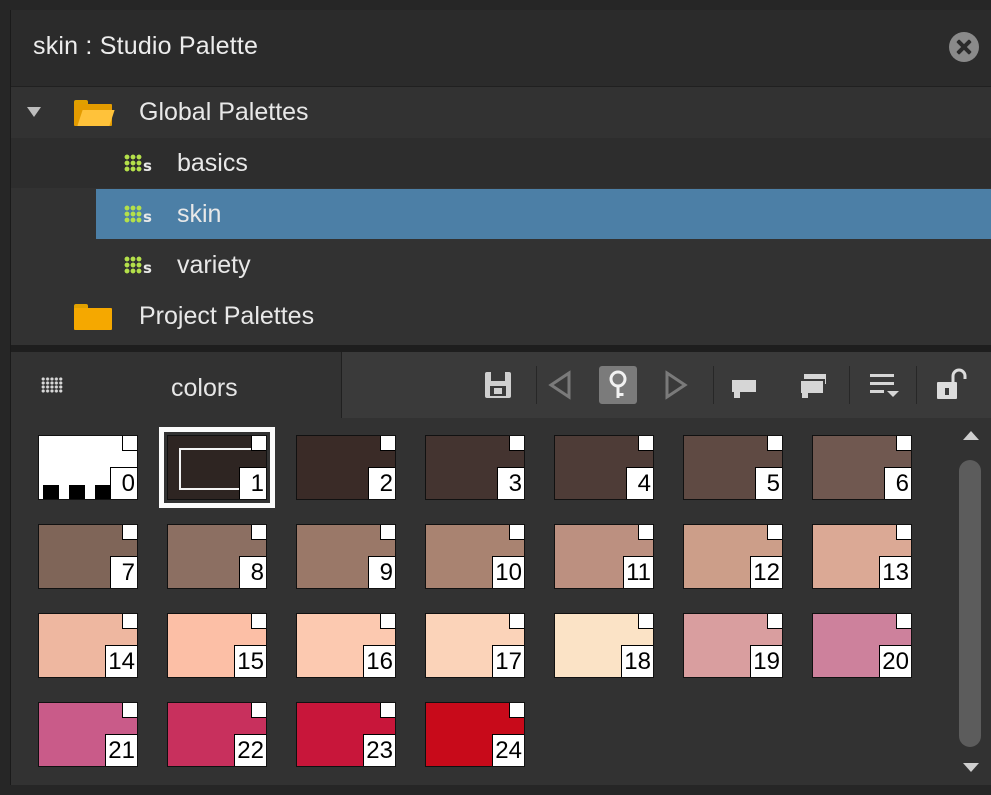  I want to click on tree-item-variety: s variety, so click(501, 265).